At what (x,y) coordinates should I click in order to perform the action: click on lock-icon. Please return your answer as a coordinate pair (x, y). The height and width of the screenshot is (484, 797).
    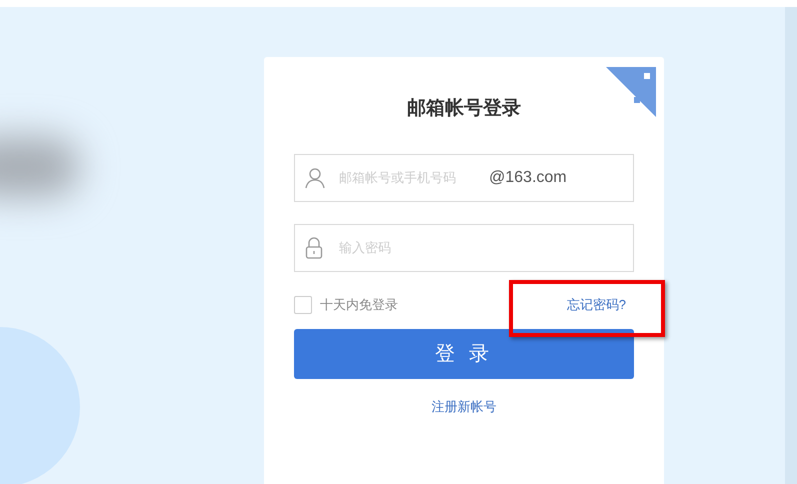
    Looking at the image, I should click on (314, 247).